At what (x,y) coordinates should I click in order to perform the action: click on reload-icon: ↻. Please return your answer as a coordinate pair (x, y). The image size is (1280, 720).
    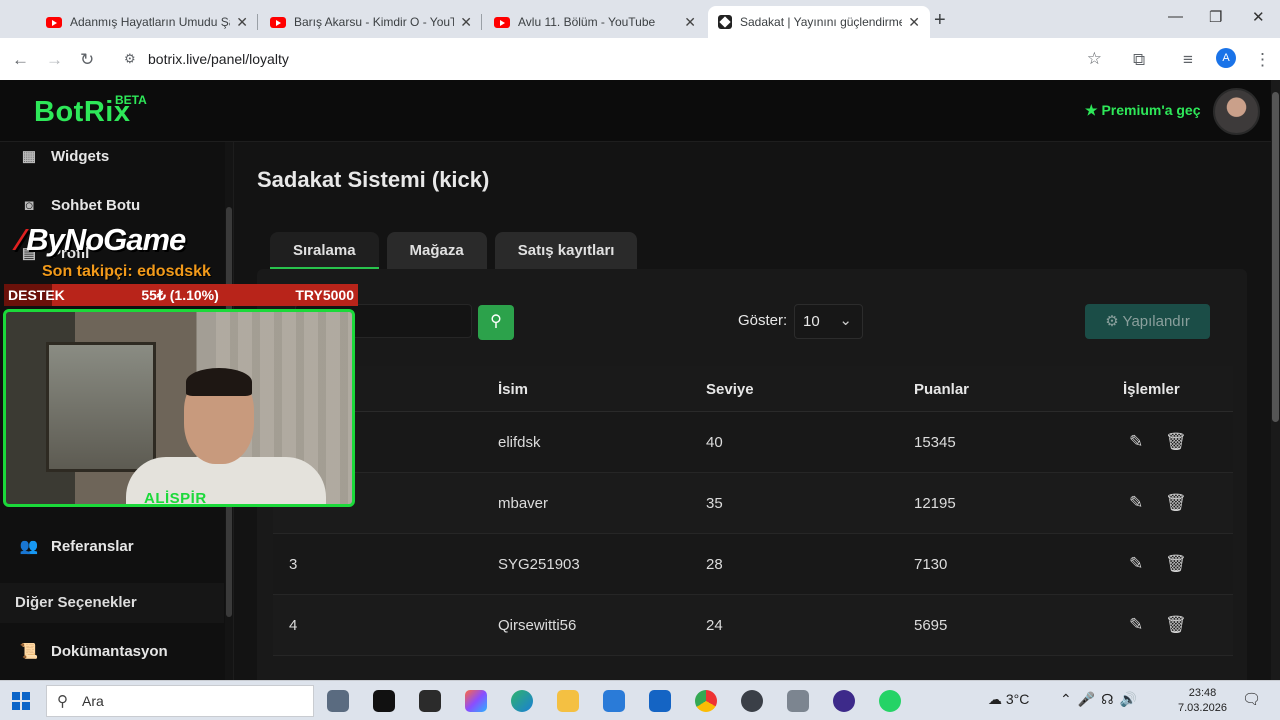
    Looking at the image, I should click on (87, 60).